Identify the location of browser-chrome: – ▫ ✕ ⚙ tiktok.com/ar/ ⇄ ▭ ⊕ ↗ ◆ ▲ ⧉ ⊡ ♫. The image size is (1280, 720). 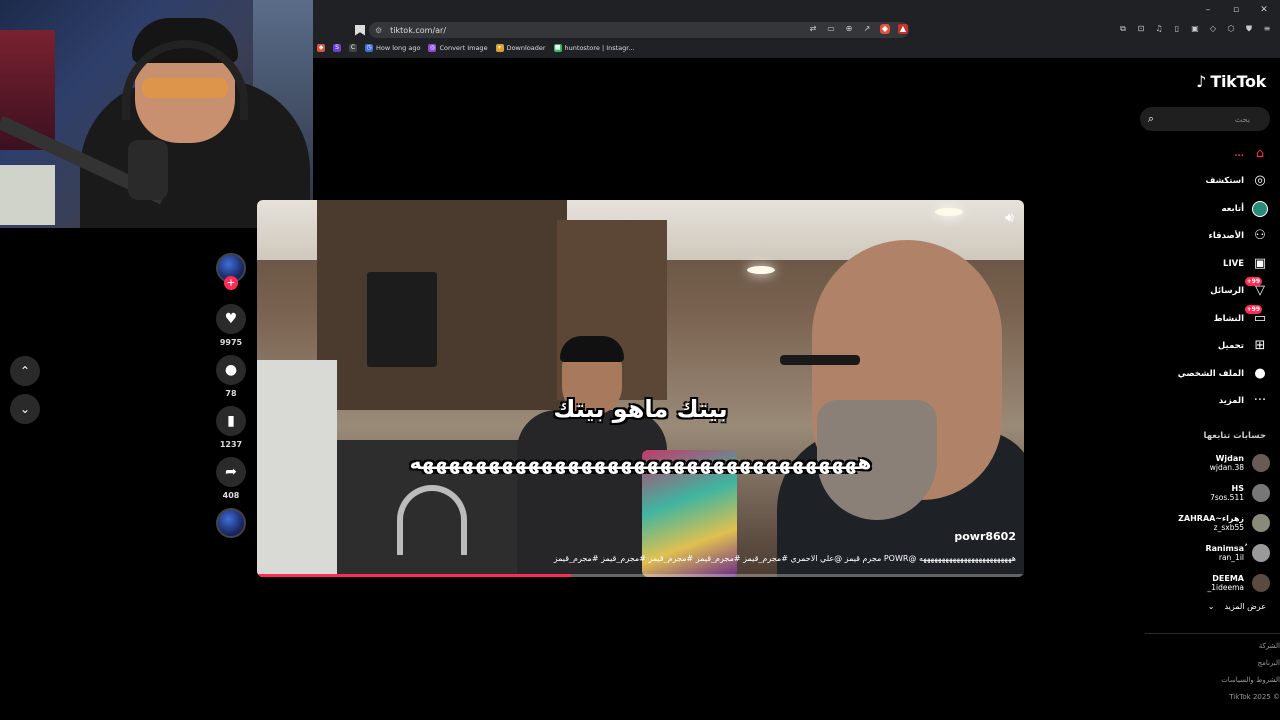
(796, 29).